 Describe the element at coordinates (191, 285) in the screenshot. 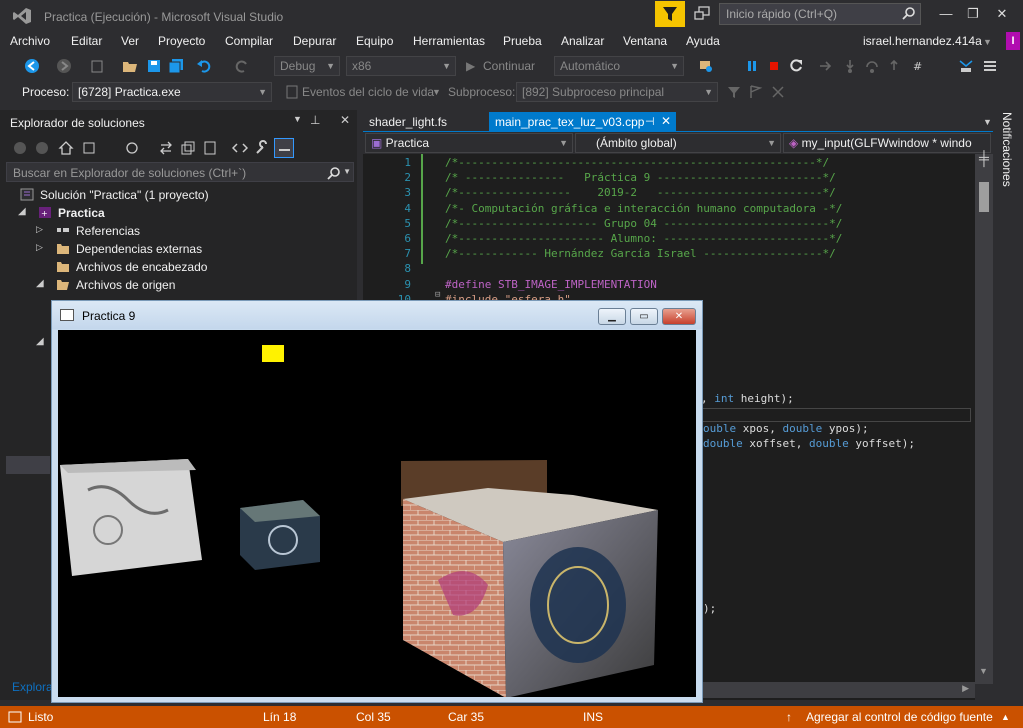

I see `tree-item-origen: ◢ Archivos de origen` at that location.